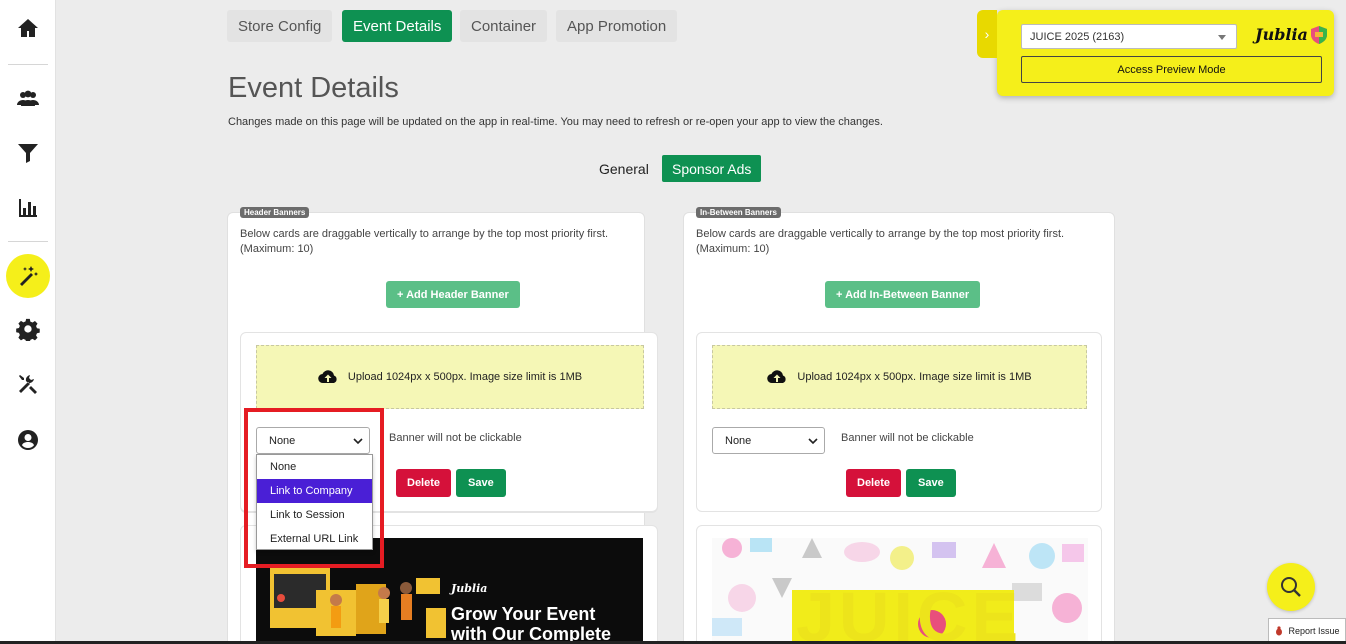 The height and width of the screenshot is (644, 1346). I want to click on banner-headline-1: Grow Your Event, so click(523, 614).